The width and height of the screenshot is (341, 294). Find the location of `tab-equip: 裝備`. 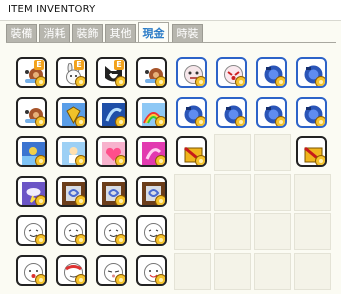

tab-equip: 裝備 is located at coordinates (21, 33).